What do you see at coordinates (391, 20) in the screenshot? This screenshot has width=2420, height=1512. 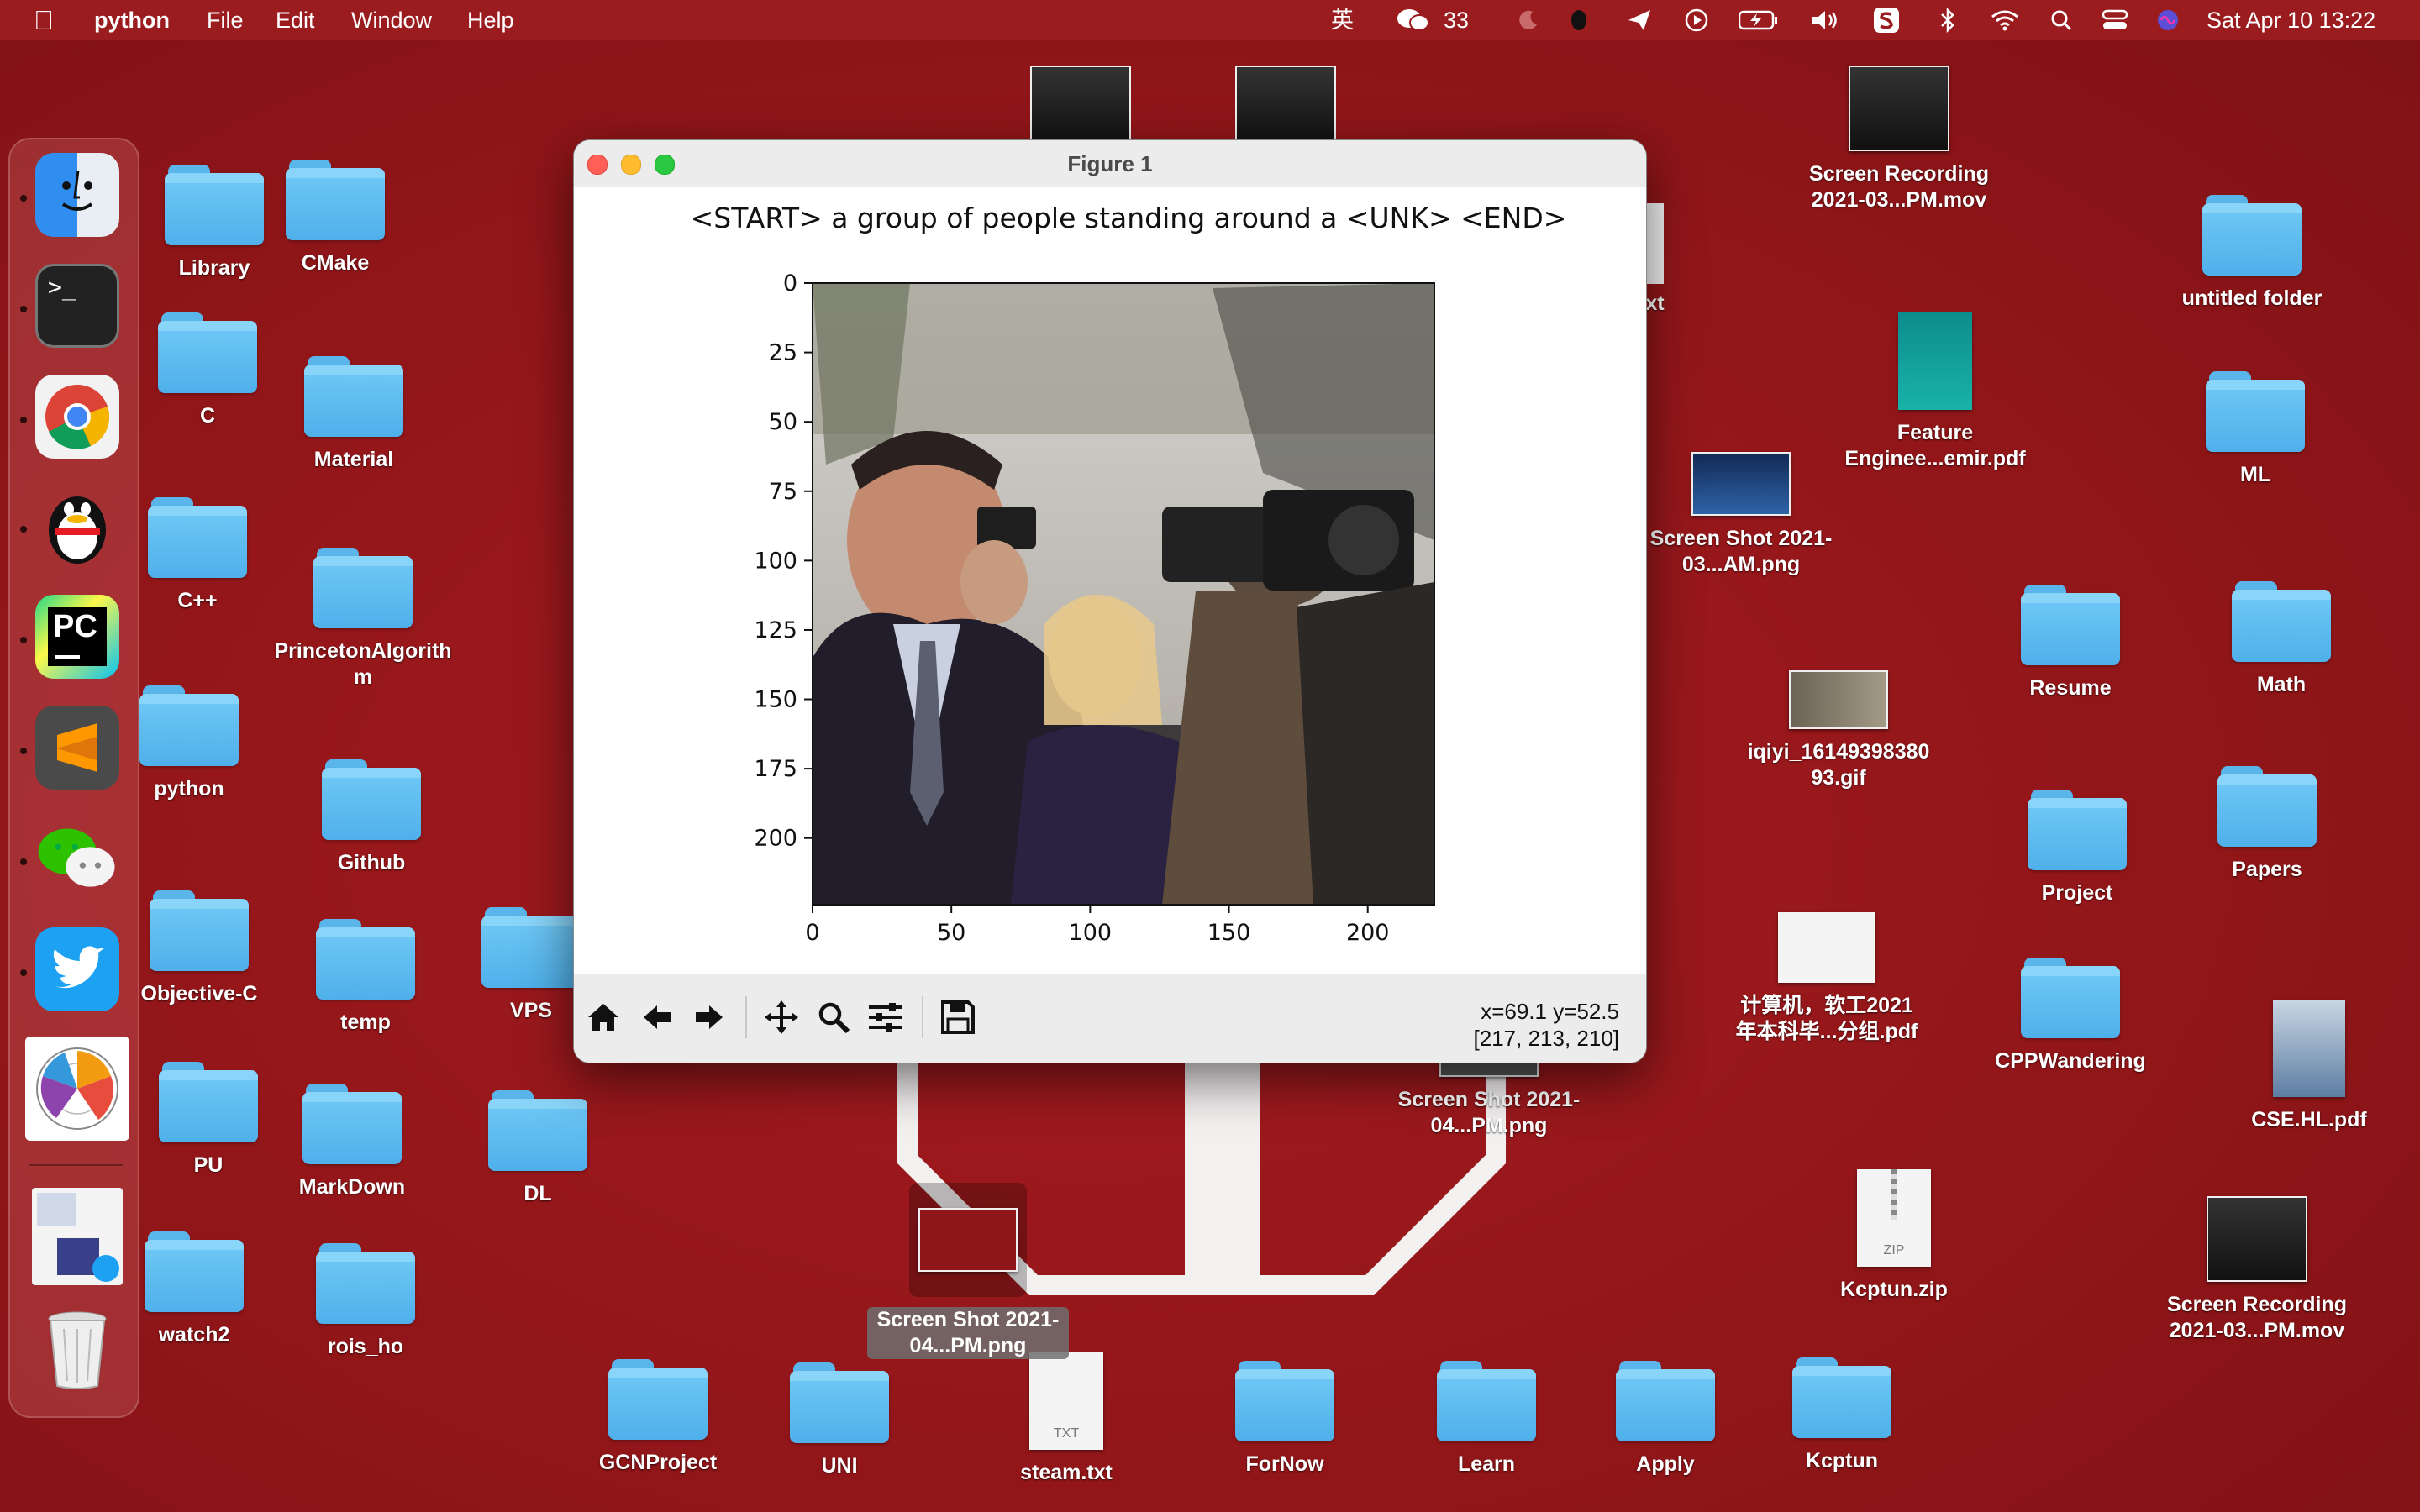 I see `menu-window: Window` at bounding box center [391, 20].